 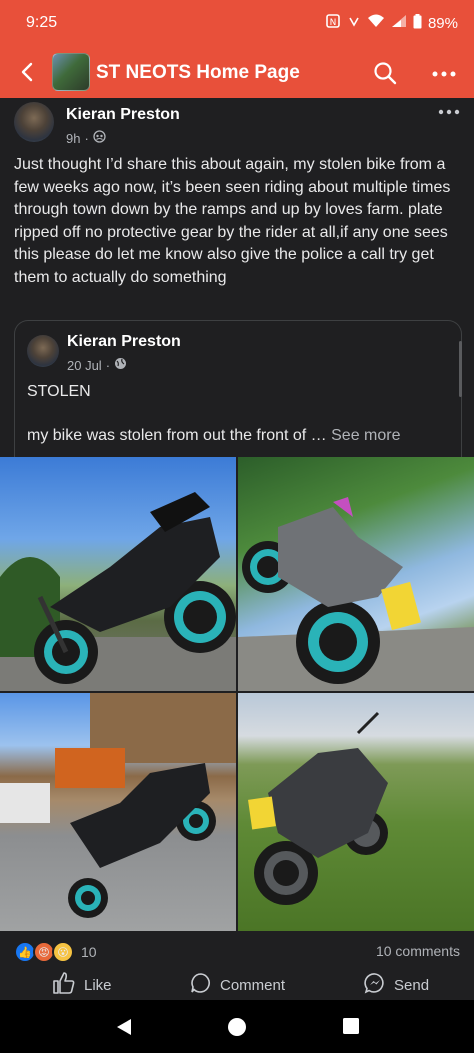 What do you see at coordinates (444, 73) in the screenshot?
I see `more-options-icon` at bounding box center [444, 73].